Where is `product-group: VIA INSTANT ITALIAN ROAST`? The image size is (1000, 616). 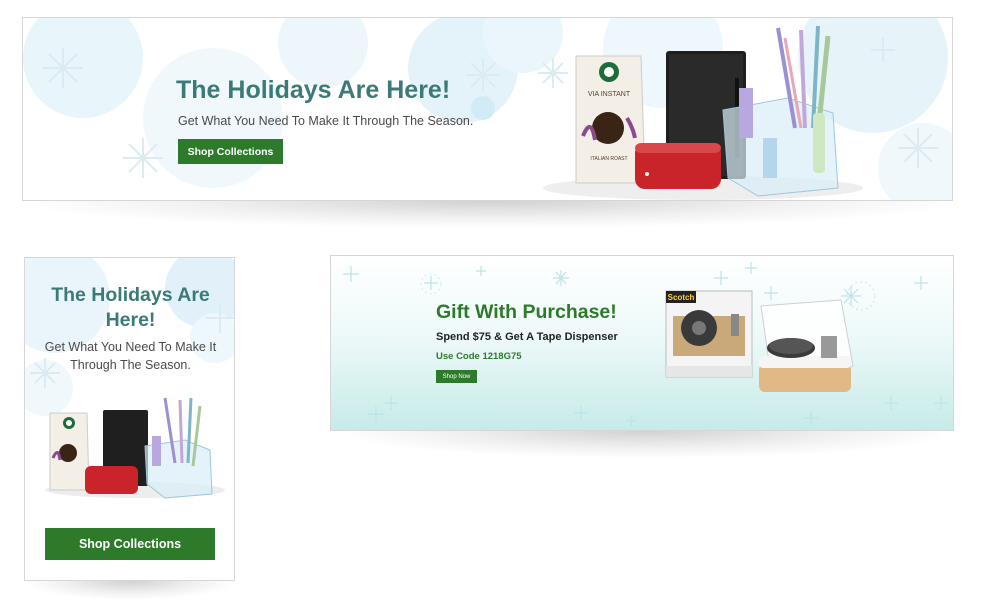 product-group: VIA INSTANT ITALIAN ROAST is located at coordinates (703, 112).